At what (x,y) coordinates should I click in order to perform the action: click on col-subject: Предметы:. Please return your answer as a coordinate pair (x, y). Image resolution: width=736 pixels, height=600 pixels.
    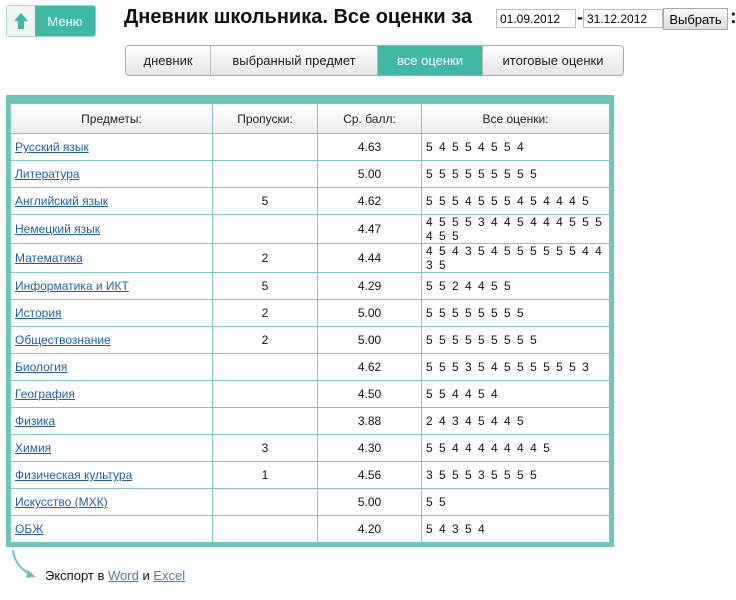
    Looking at the image, I should click on (111, 118).